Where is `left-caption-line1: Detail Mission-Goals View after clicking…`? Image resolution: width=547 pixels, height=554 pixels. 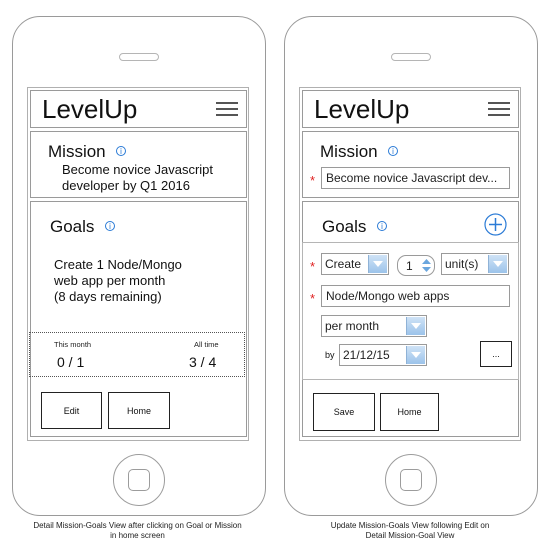 left-caption-line1: Detail Mission-Goals View after clicking… is located at coordinates (137, 525).